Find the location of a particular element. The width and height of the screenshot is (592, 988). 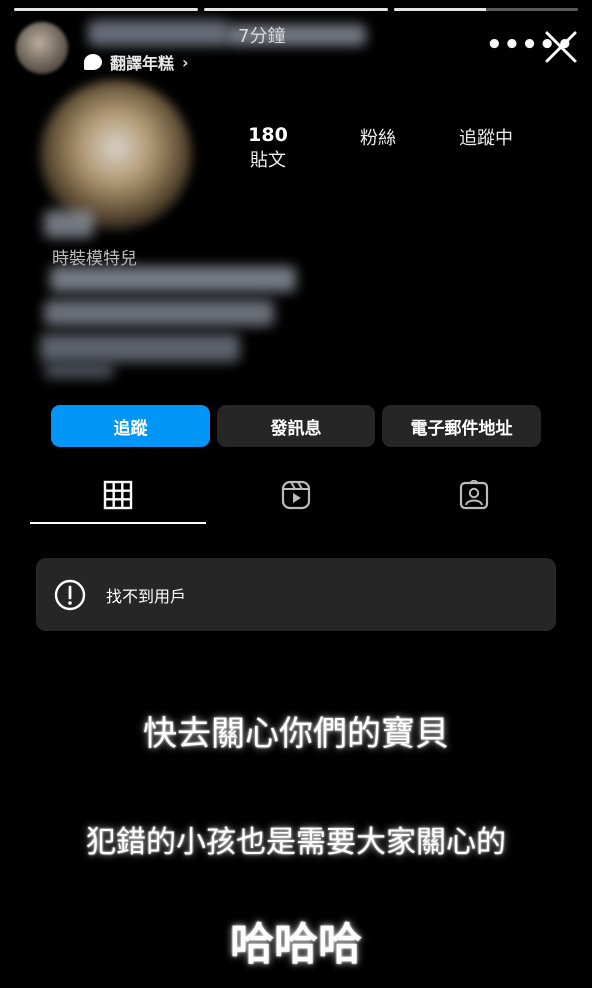

stat-followers-label: 粉絲 is located at coordinates (378, 138).